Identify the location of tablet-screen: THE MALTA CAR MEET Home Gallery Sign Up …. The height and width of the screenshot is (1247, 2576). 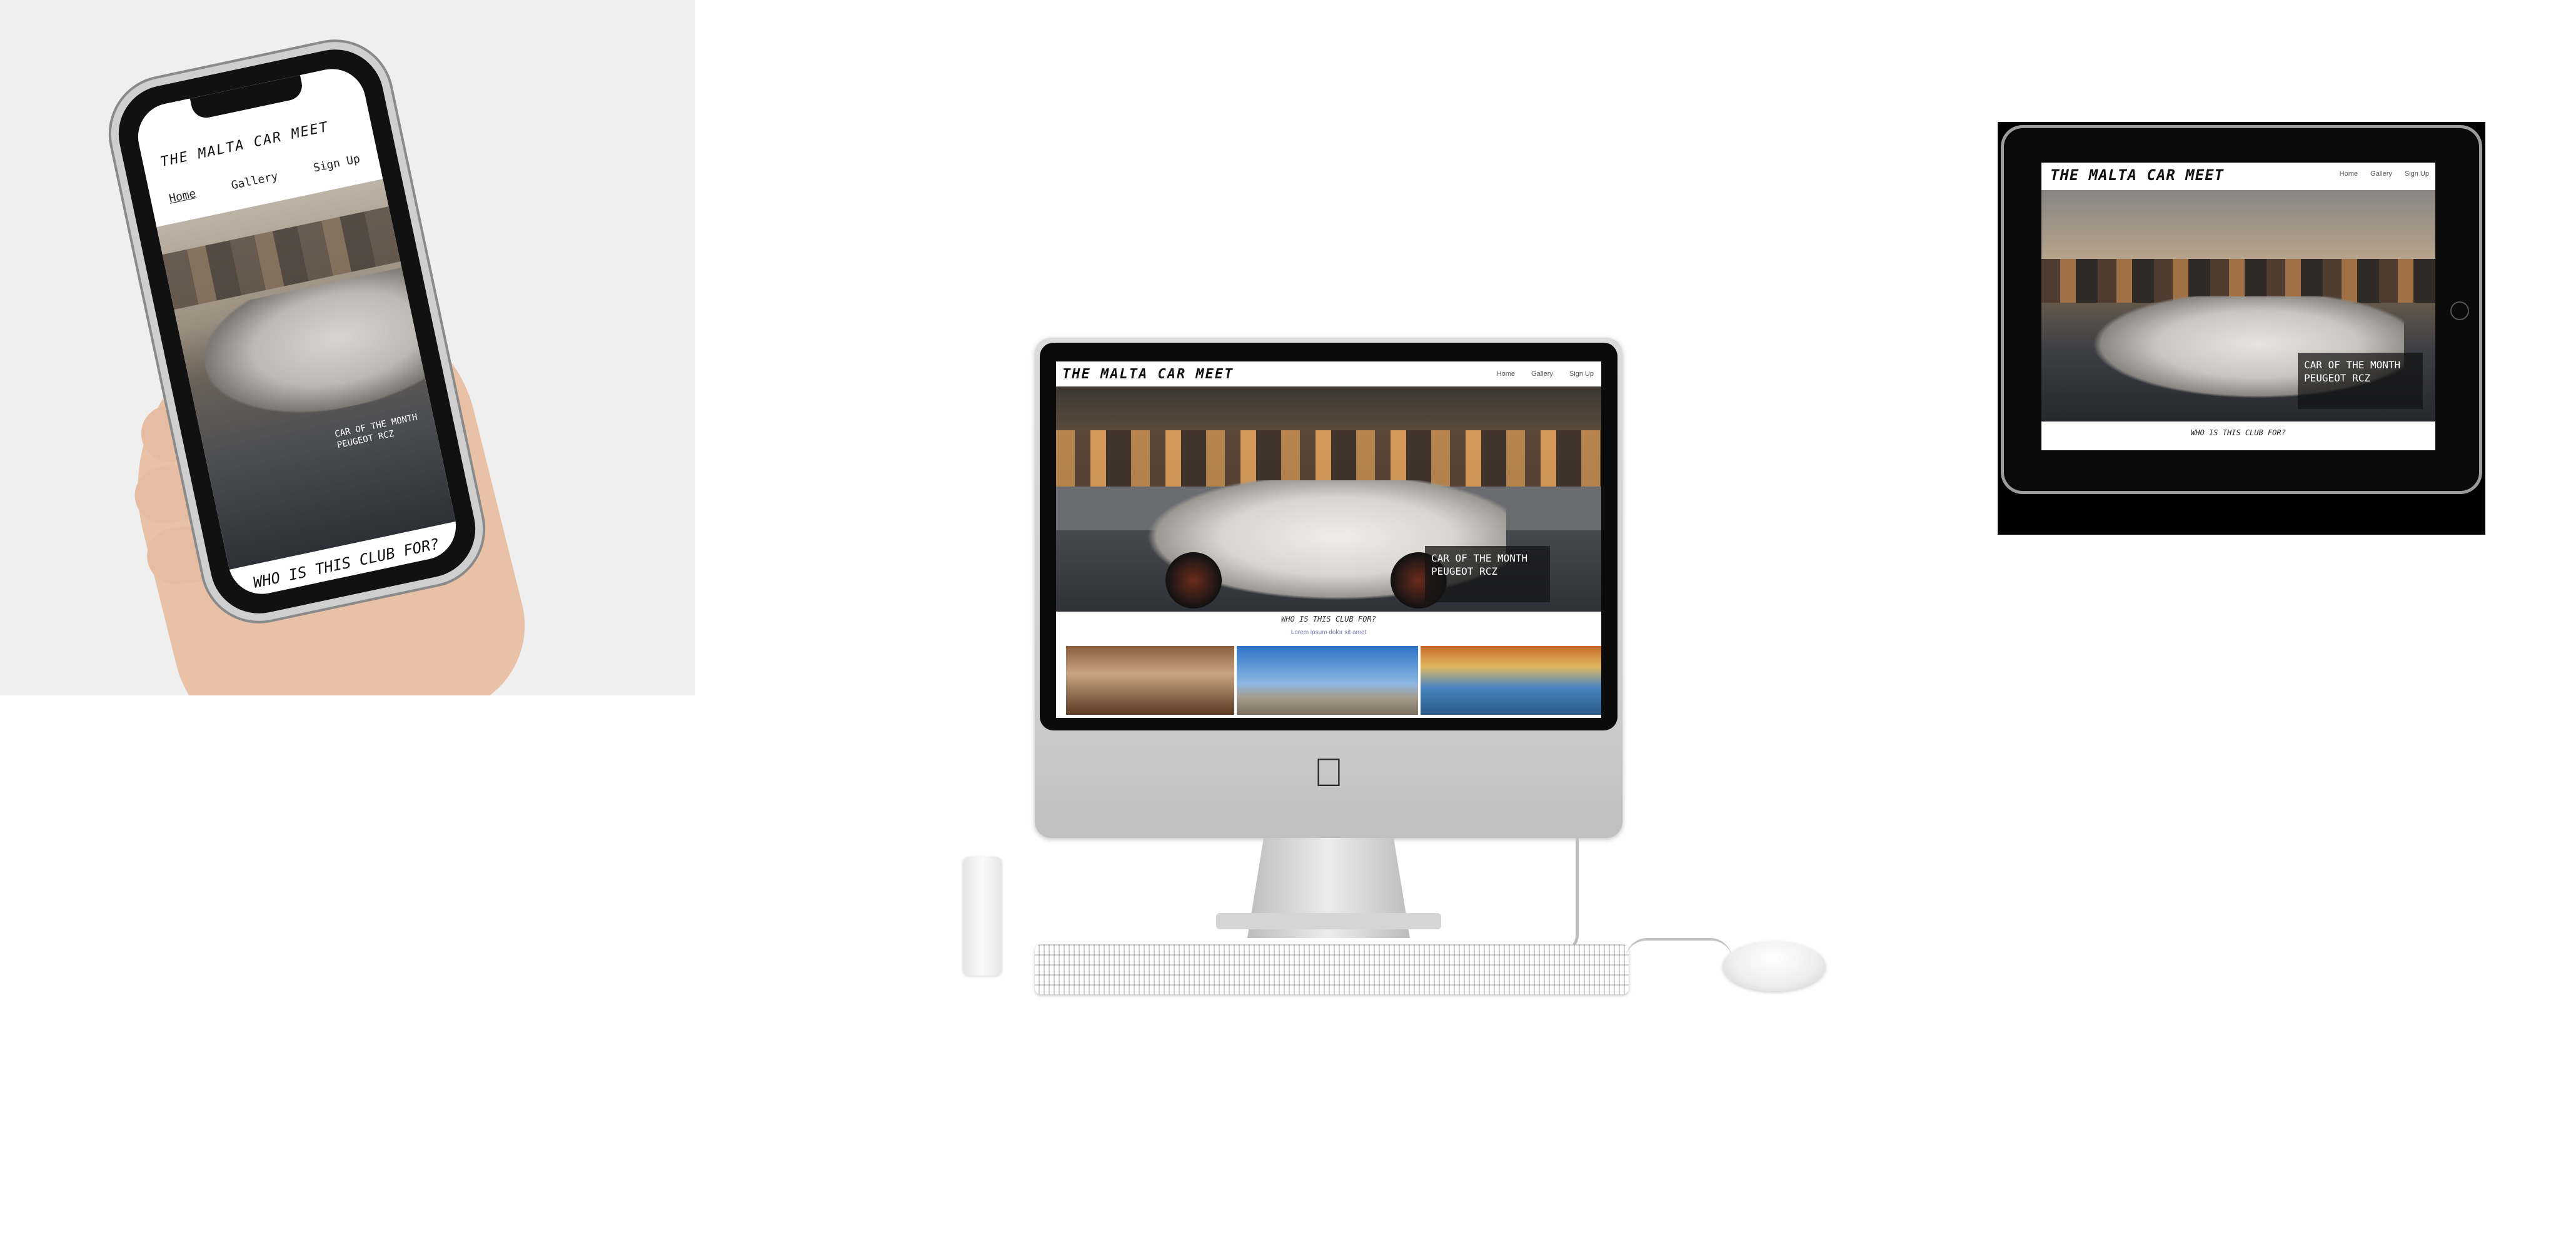
(2238, 306).